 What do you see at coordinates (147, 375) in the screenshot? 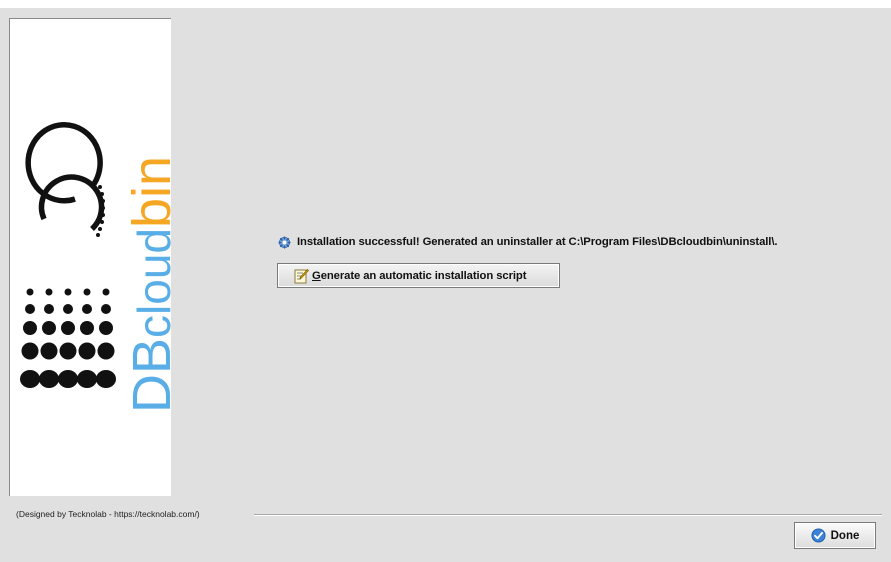
I see `logo-text-db: DB` at bounding box center [147, 375].